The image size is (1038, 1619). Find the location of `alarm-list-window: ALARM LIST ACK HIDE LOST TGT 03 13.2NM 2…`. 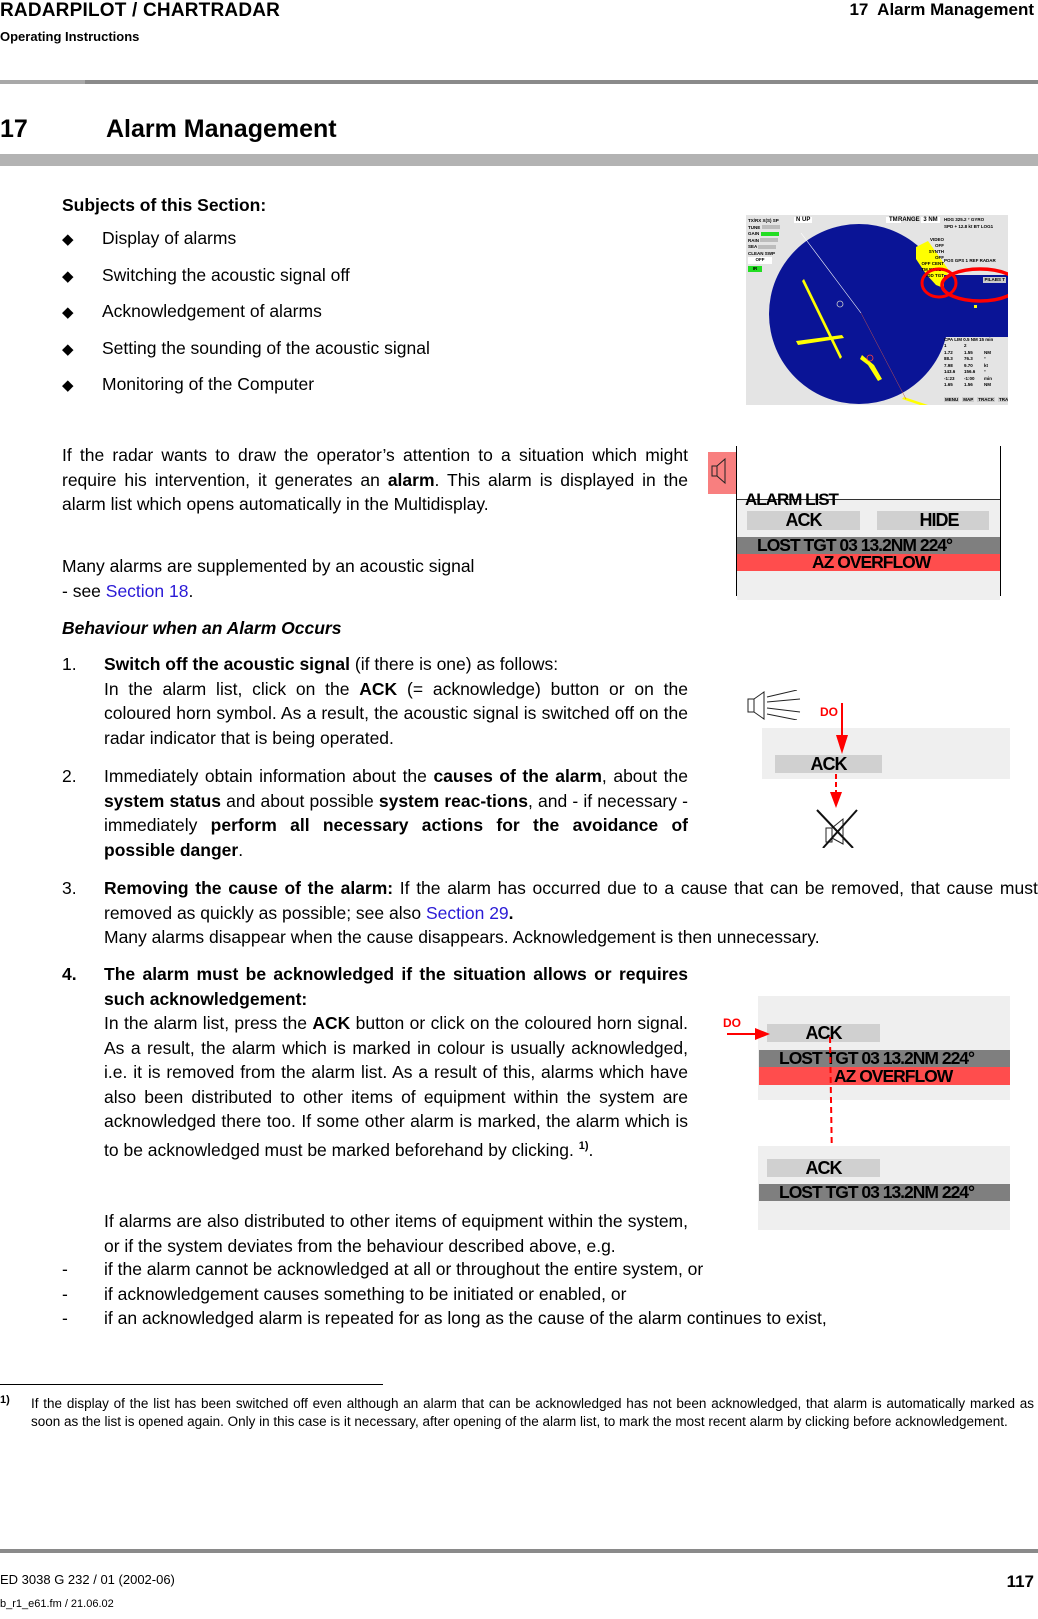

alarm-list-window: ALARM LIST ACK HIDE LOST TGT 03 13.2NM 2… is located at coordinates (868, 545).